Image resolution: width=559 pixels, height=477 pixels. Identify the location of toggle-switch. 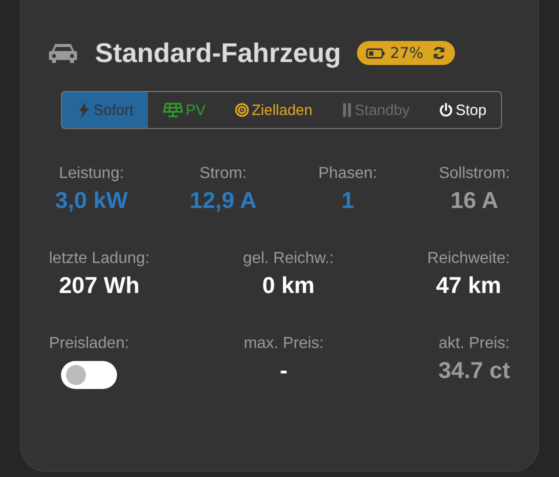
(89, 375).